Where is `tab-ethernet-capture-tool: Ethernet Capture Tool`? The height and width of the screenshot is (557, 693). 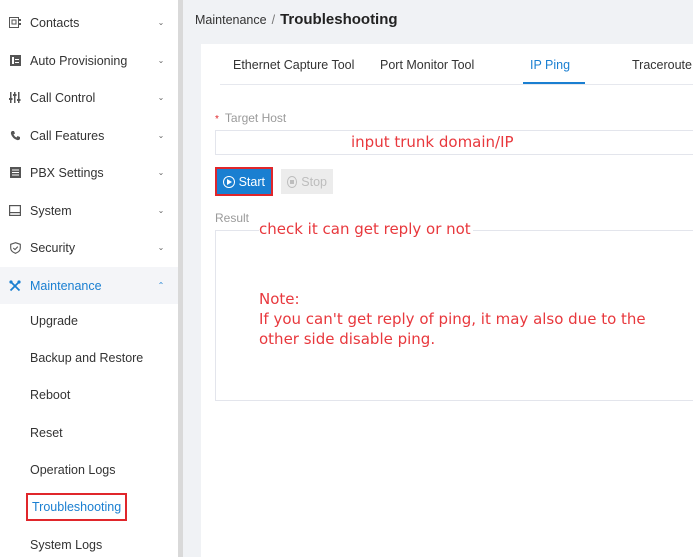 tab-ethernet-capture-tool: Ethernet Capture Tool is located at coordinates (293, 65).